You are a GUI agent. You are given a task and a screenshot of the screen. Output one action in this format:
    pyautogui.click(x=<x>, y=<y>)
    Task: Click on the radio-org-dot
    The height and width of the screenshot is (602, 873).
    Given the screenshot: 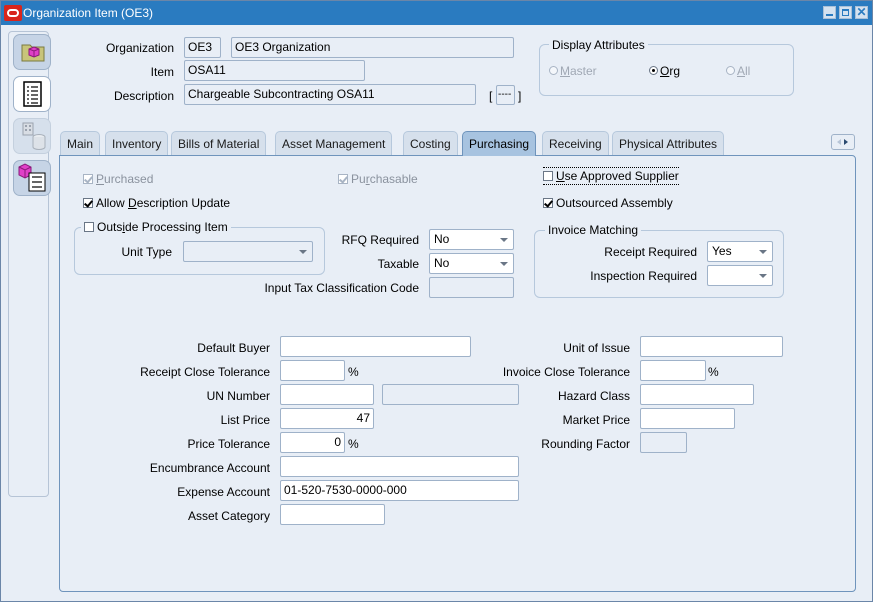 What is the action you would take?
    pyautogui.click(x=653, y=70)
    